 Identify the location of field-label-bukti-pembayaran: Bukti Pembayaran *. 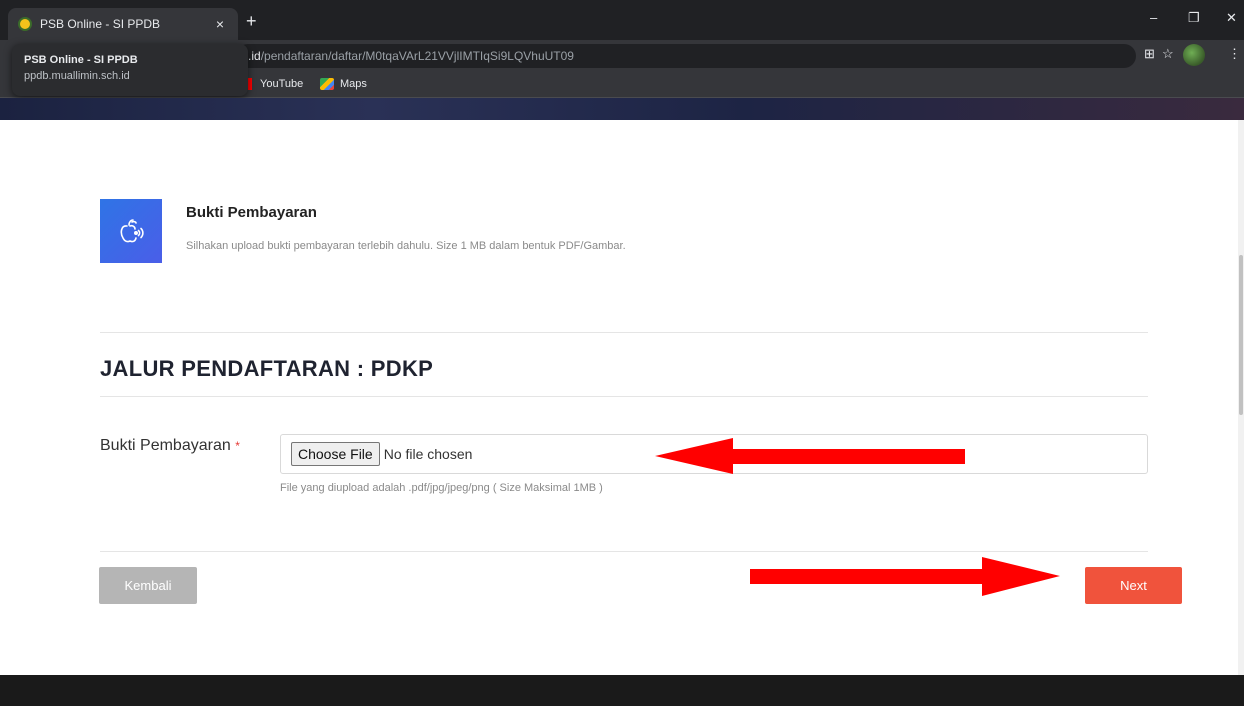
(170, 446).